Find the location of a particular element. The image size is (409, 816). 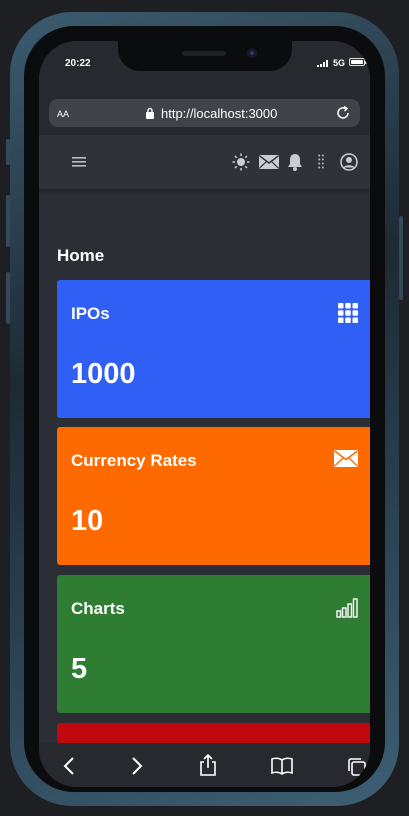

notch is located at coordinates (205, 56).